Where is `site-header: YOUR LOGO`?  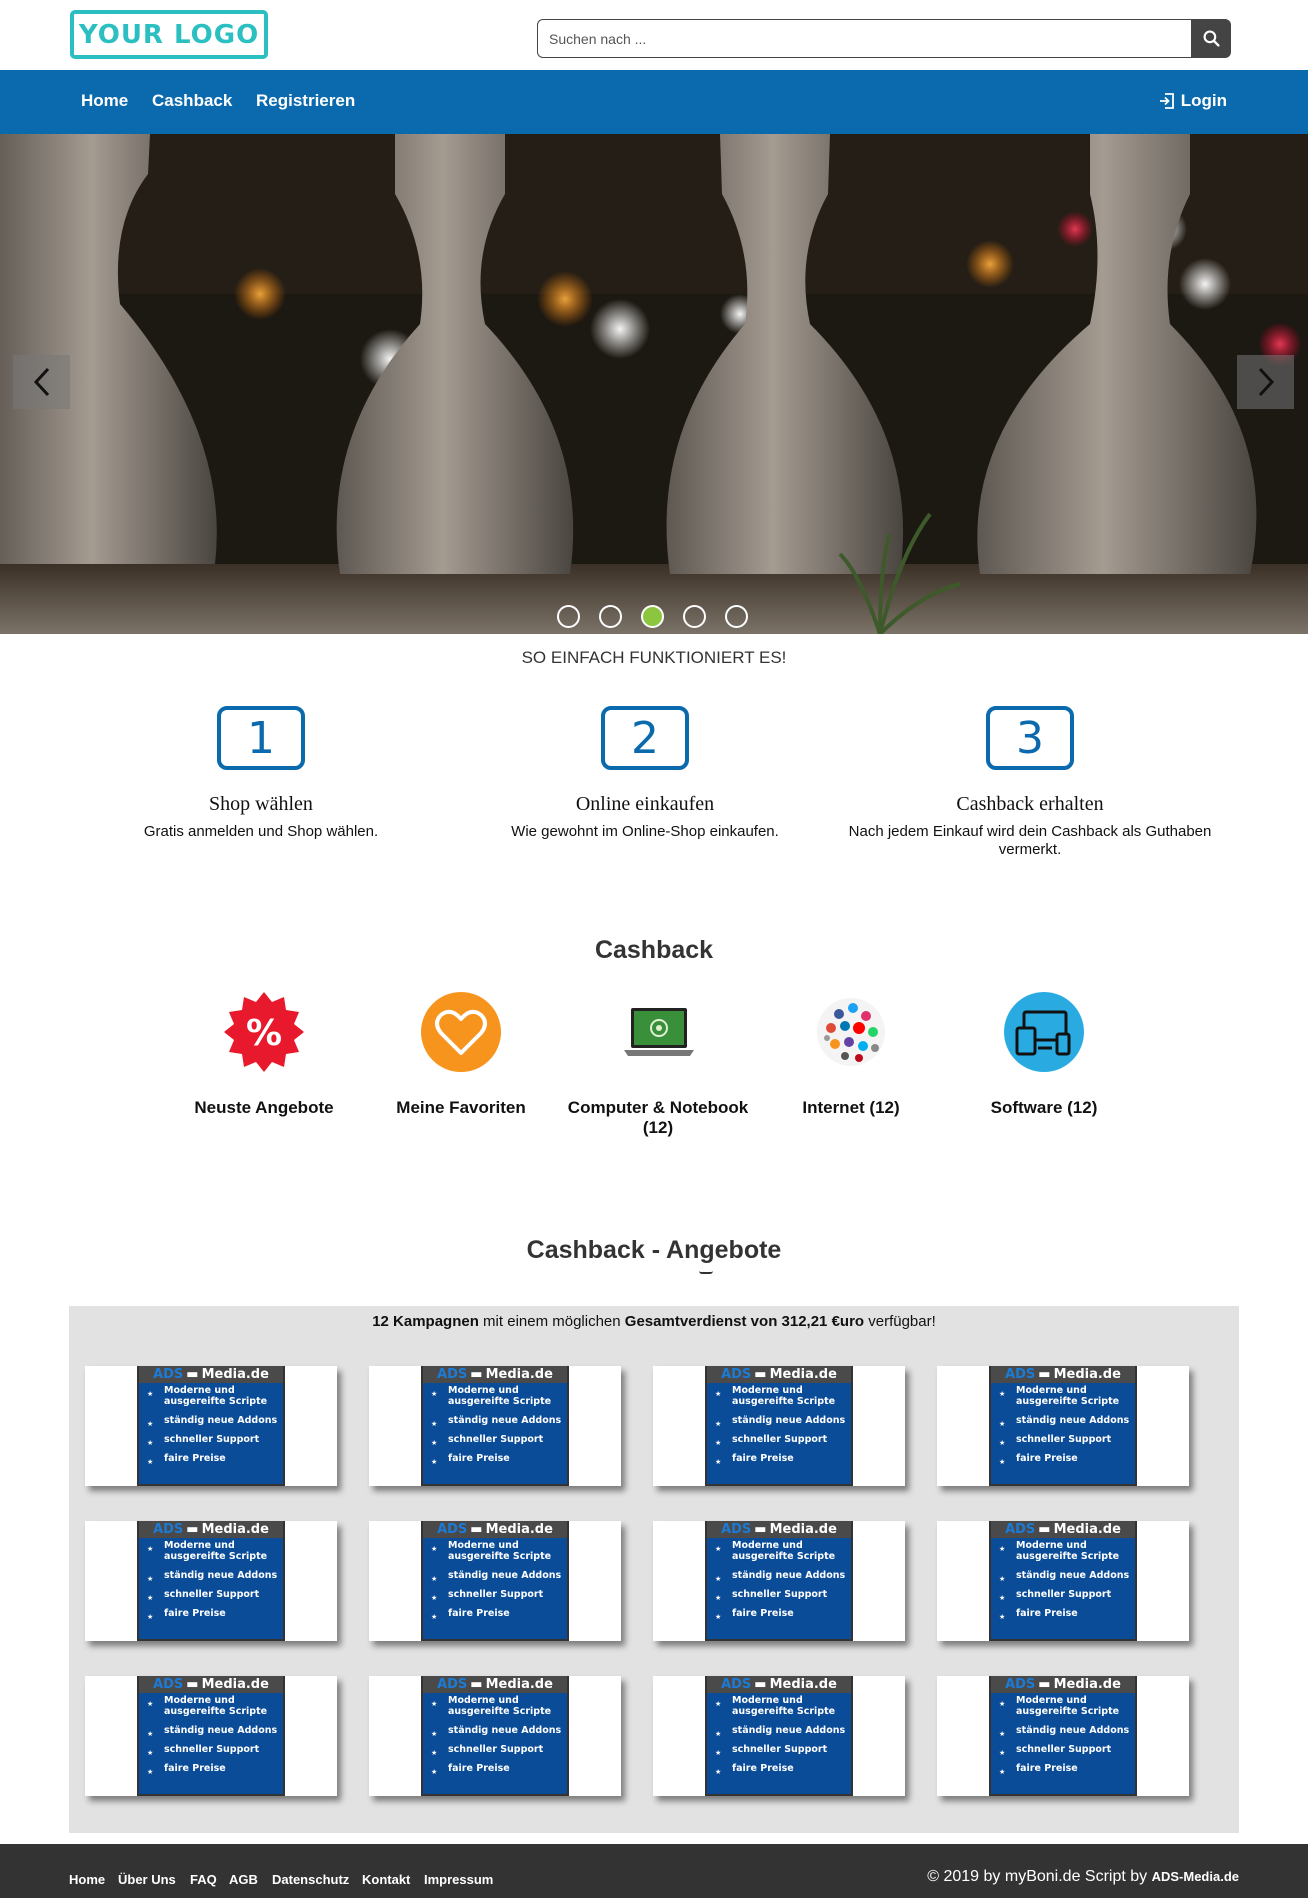
site-header: YOUR LOGO is located at coordinates (654, 35).